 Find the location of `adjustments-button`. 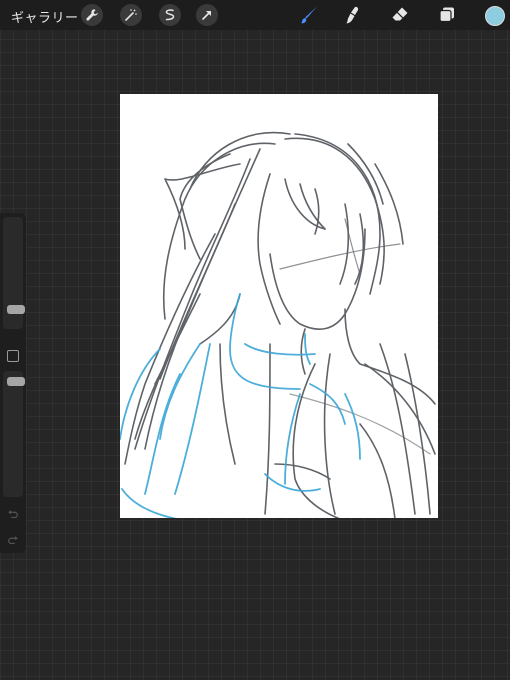

adjustments-button is located at coordinates (131, 15).